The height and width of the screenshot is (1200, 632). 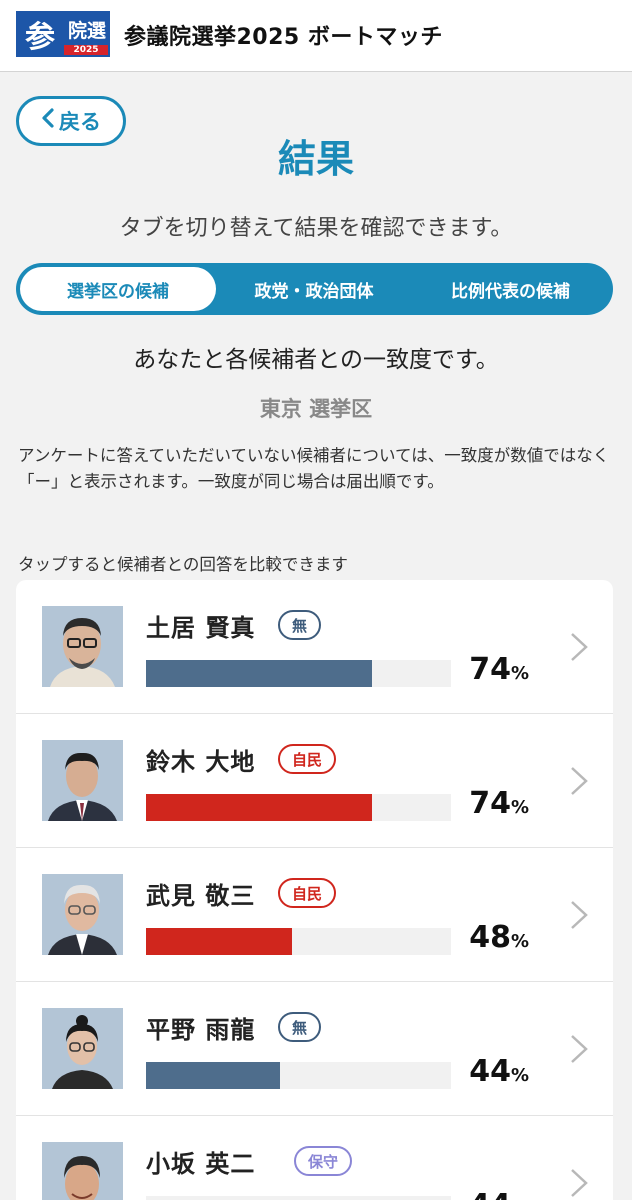 What do you see at coordinates (315, 159) in the screenshot?
I see `page-title: 結果` at bounding box center [315, 159].